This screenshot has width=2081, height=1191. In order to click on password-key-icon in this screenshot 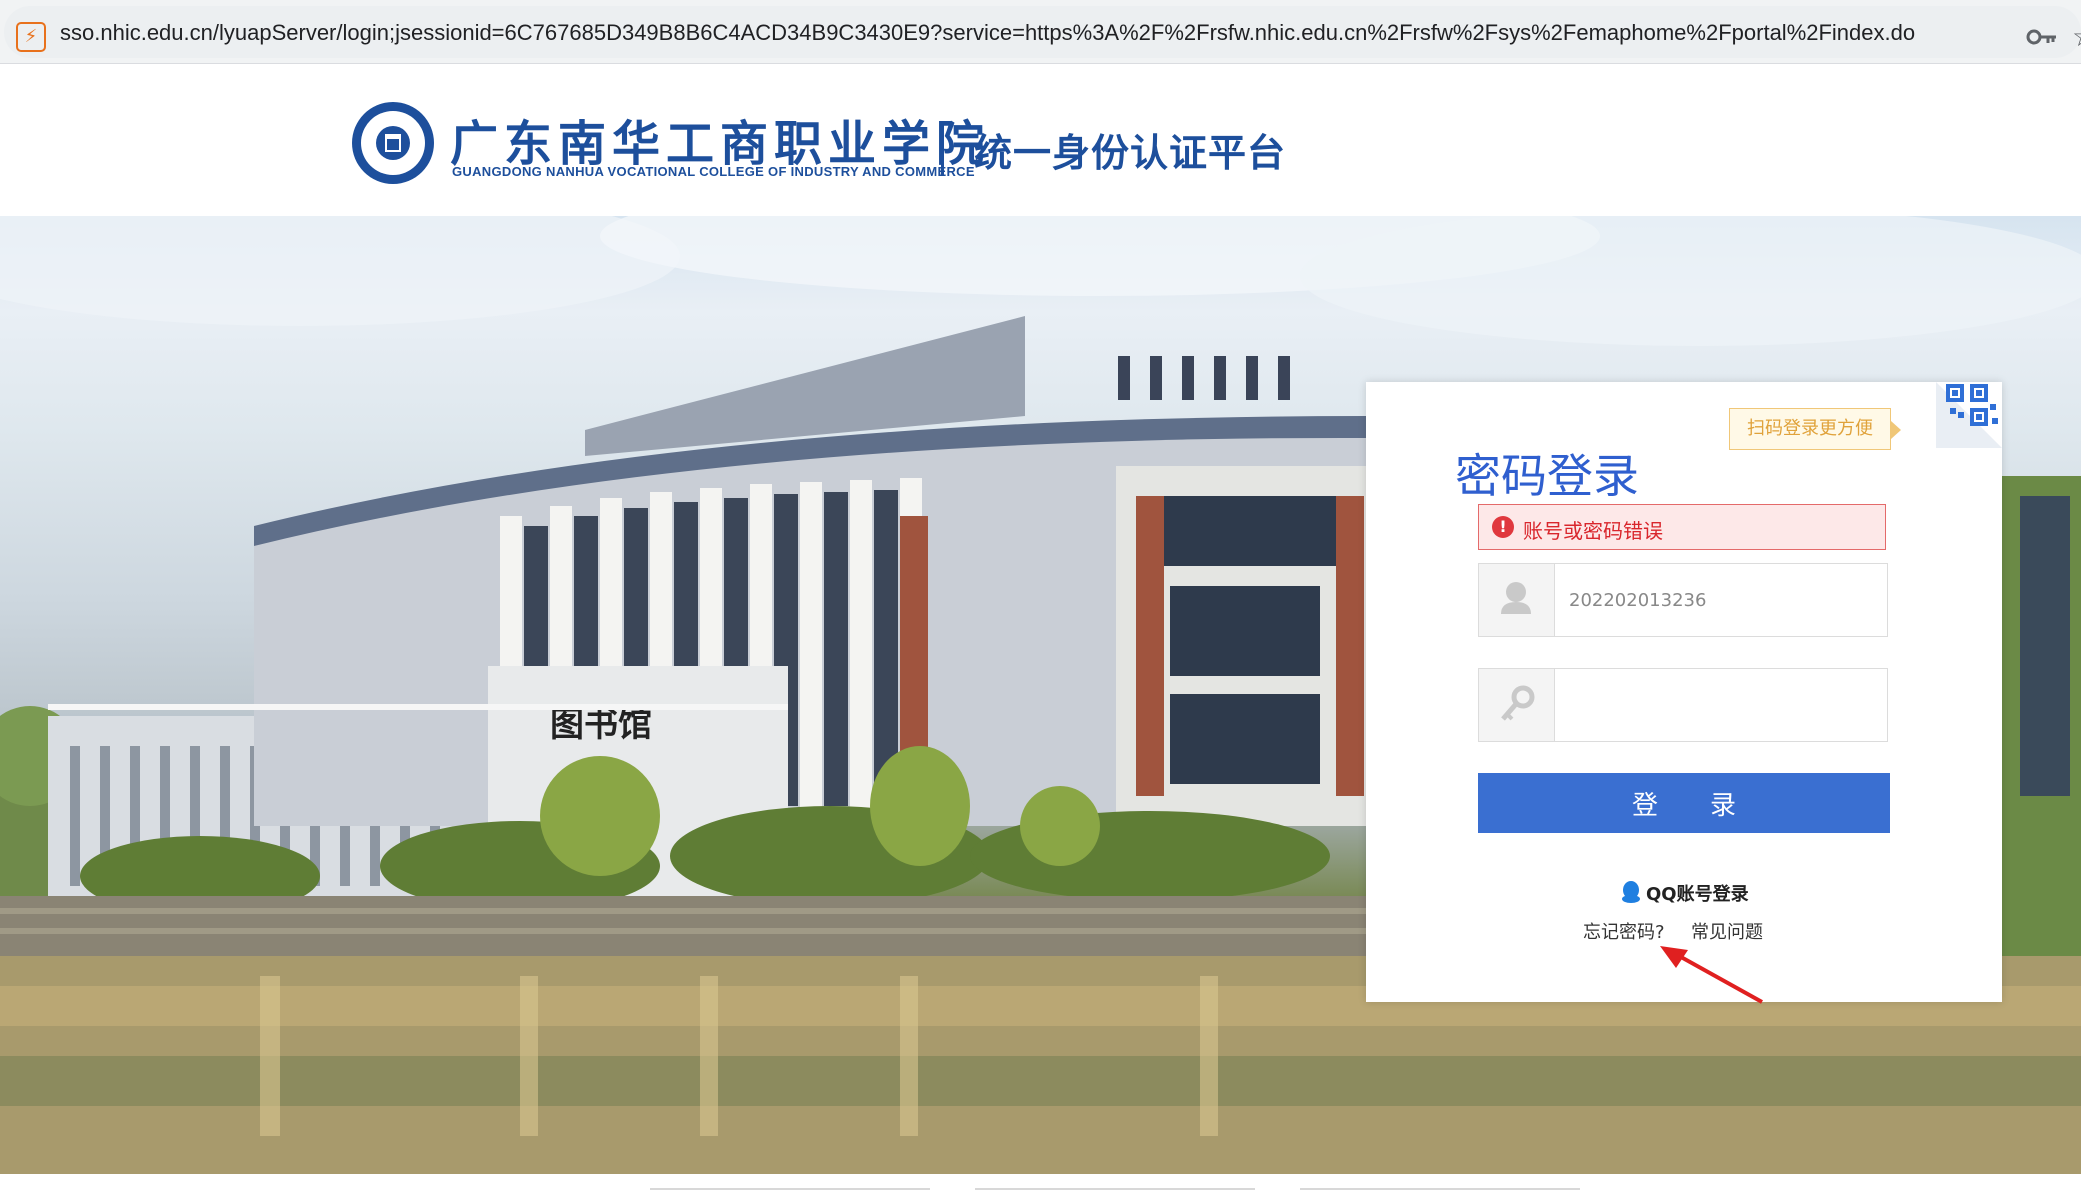, I will do `click(1518, 703)`.